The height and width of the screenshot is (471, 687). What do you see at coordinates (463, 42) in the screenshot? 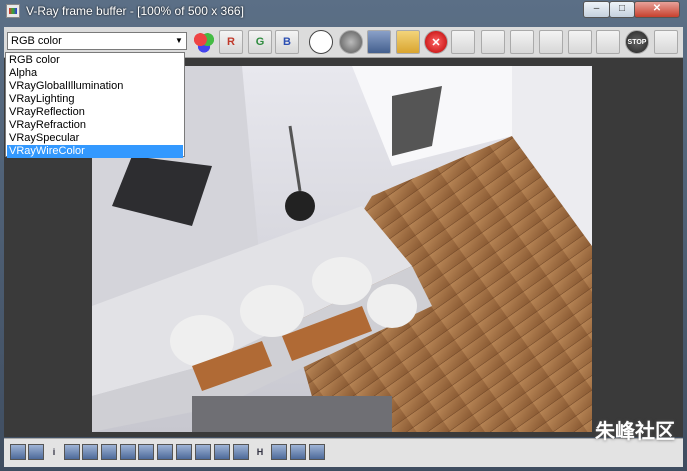
I see `duplicate-to-mpf-icon` at bounding box center [463, 42].